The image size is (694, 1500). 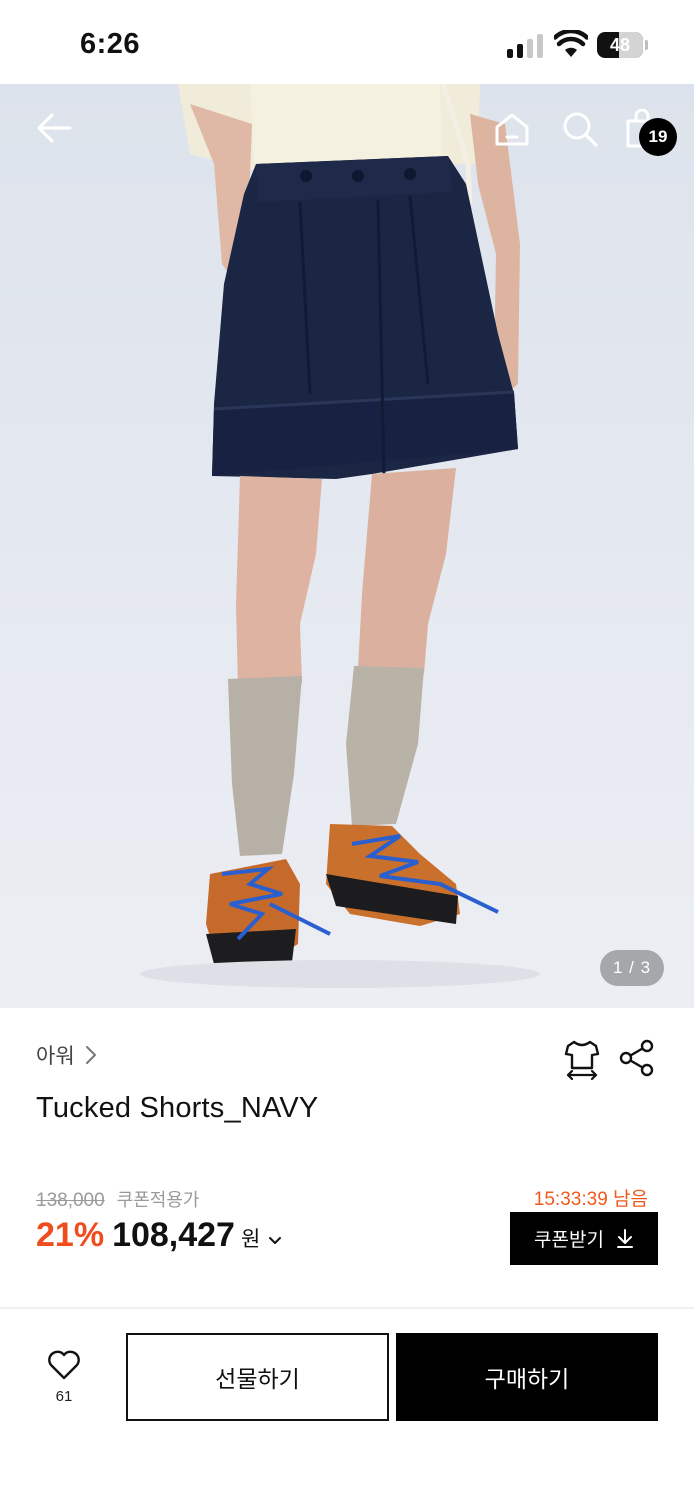 What do you see at coordinates (173, 1235) in the screenshot?
I see `sale-price: 108,427` at bounding box center [173, 1235].